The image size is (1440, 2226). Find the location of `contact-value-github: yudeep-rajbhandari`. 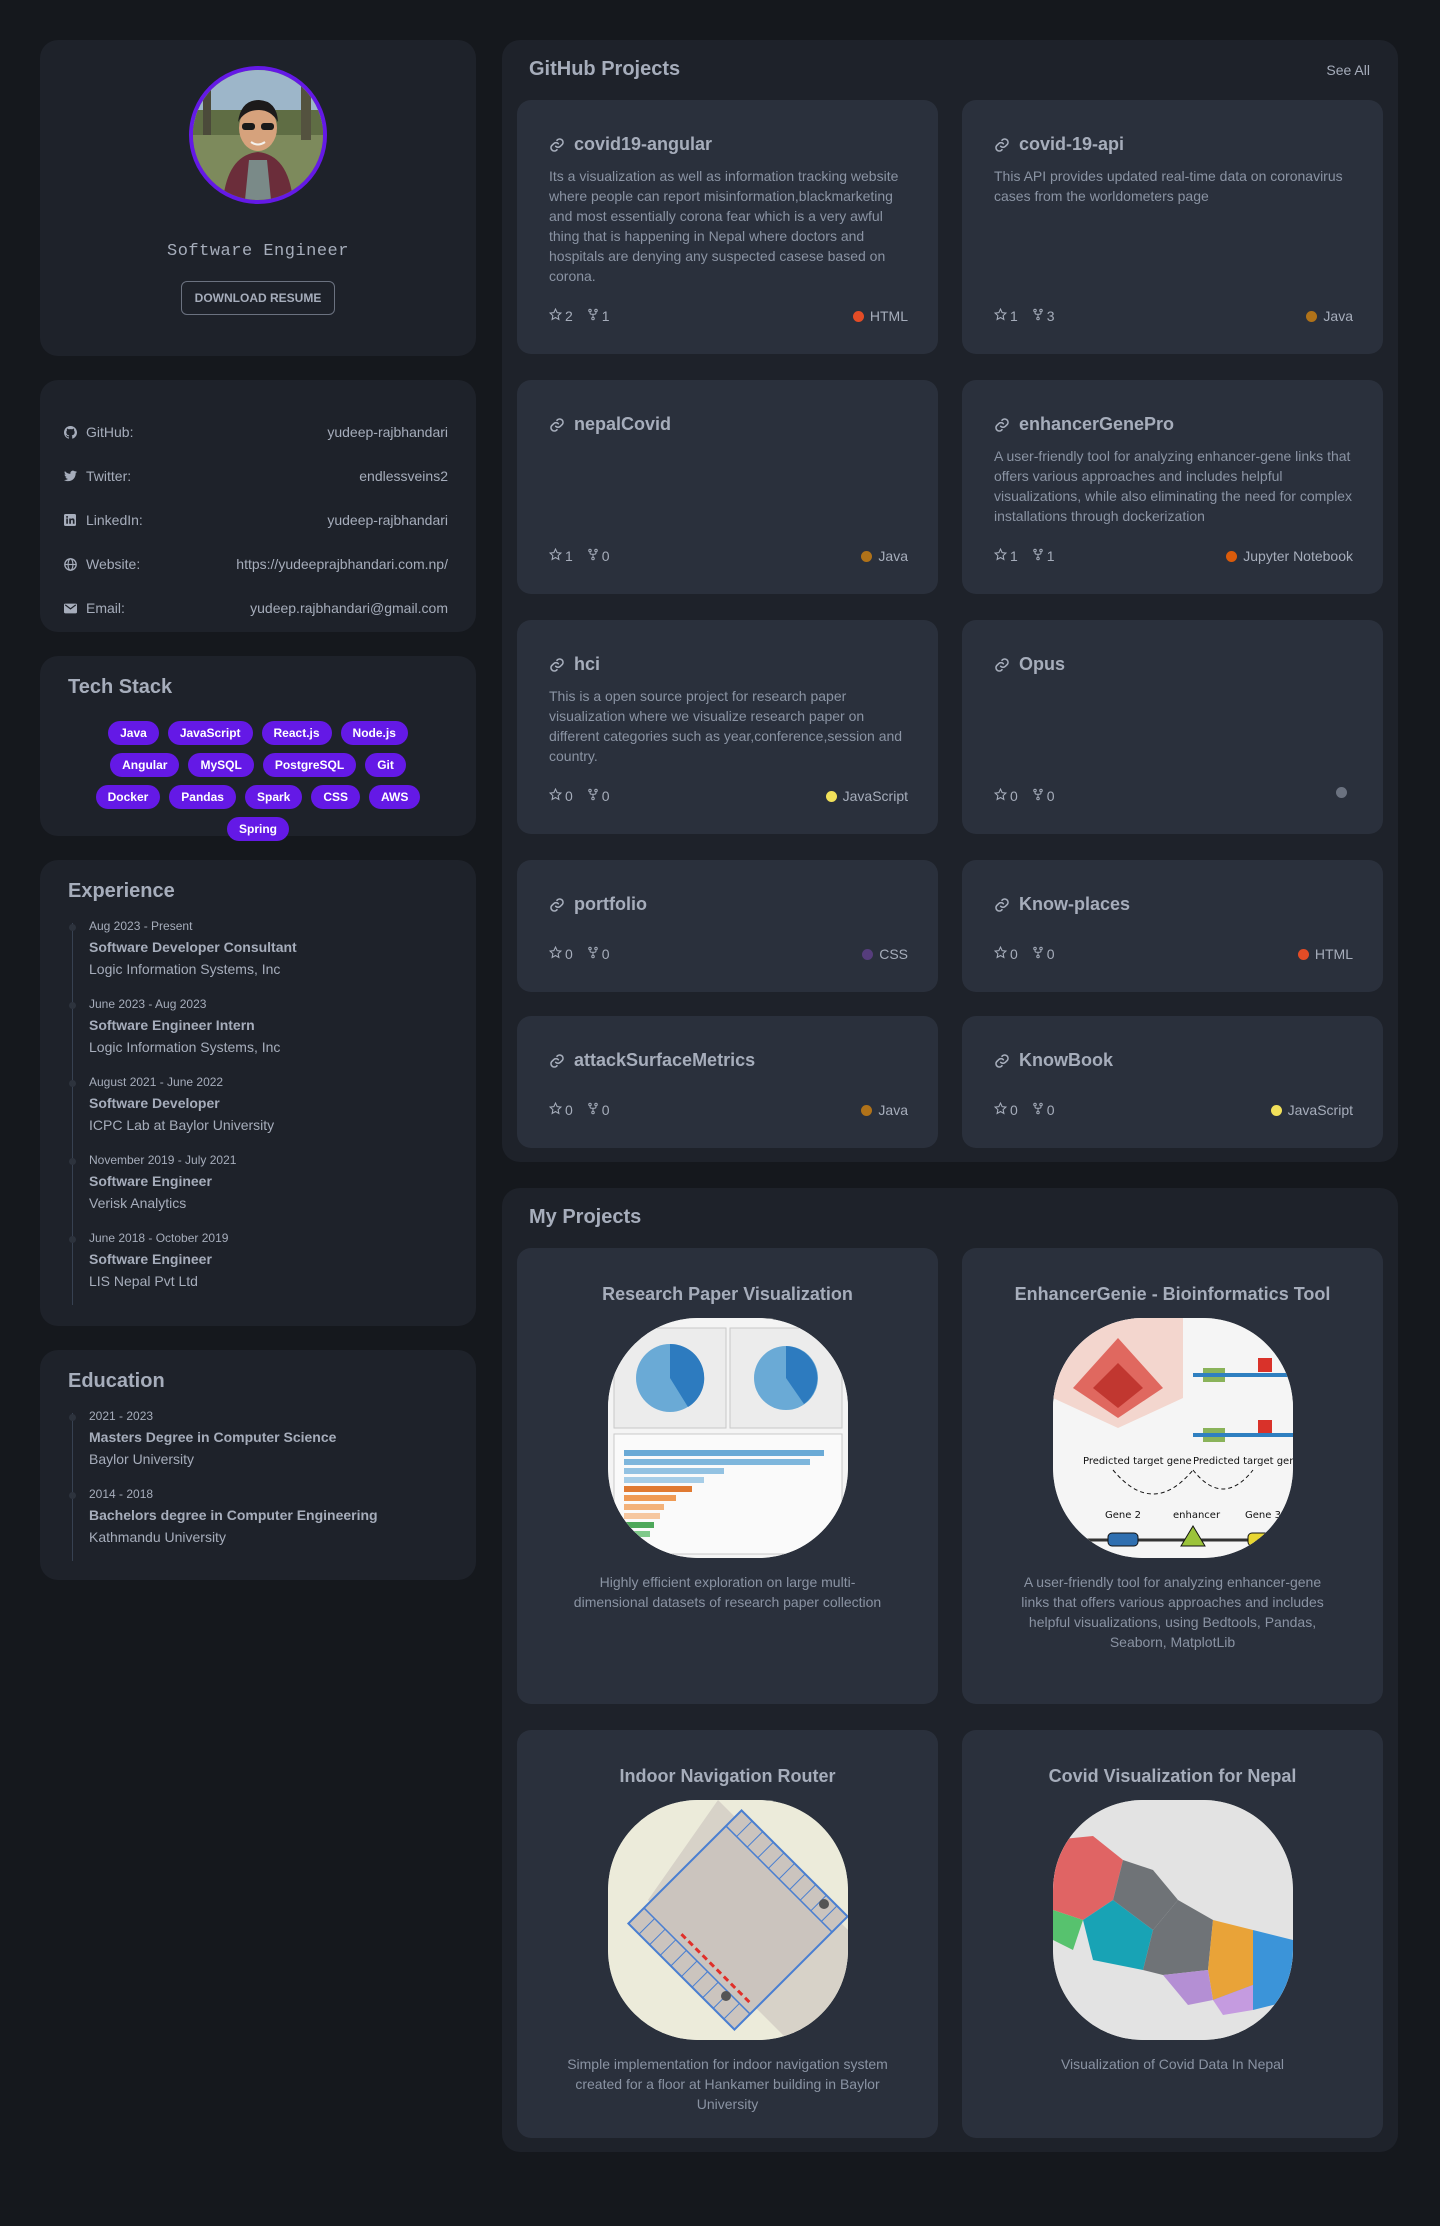

contact-value-github: yudeep-rajbhandari is located at coordinates (387, 432).